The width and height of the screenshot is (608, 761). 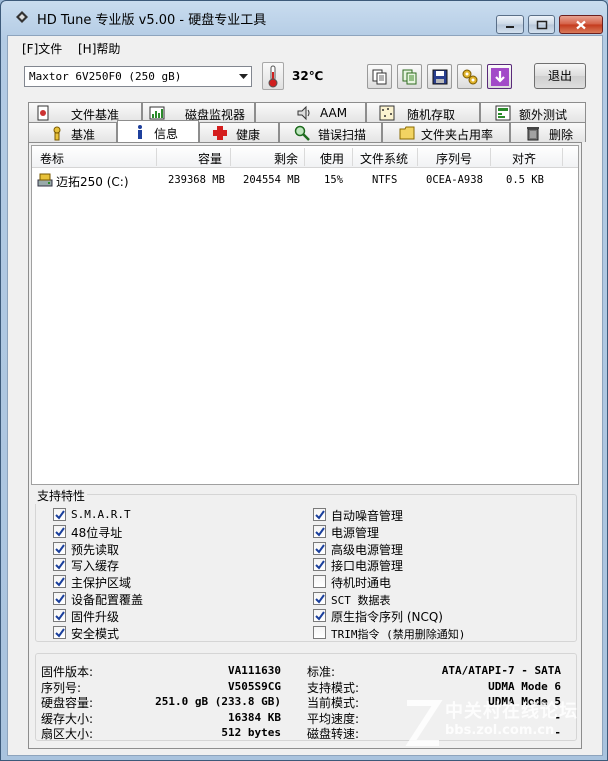 I want to click on maximize-button, so click(x=541, y=24).